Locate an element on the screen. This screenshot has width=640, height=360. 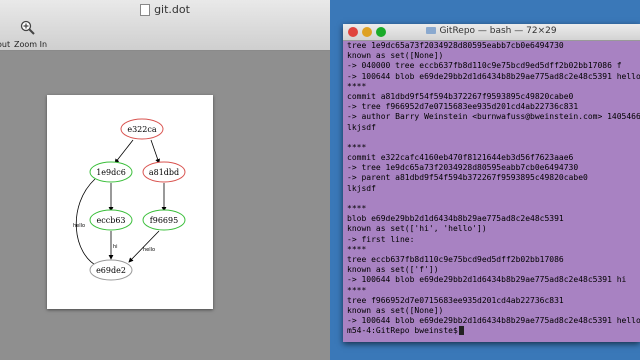
terminal-line: -> first line: is located at coordinates (381, 239).